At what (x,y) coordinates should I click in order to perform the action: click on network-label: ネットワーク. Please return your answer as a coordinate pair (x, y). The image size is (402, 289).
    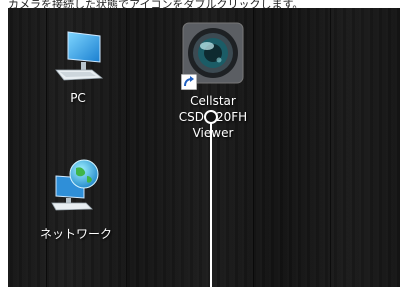
    Looking at the image, I should click on (75, 234).